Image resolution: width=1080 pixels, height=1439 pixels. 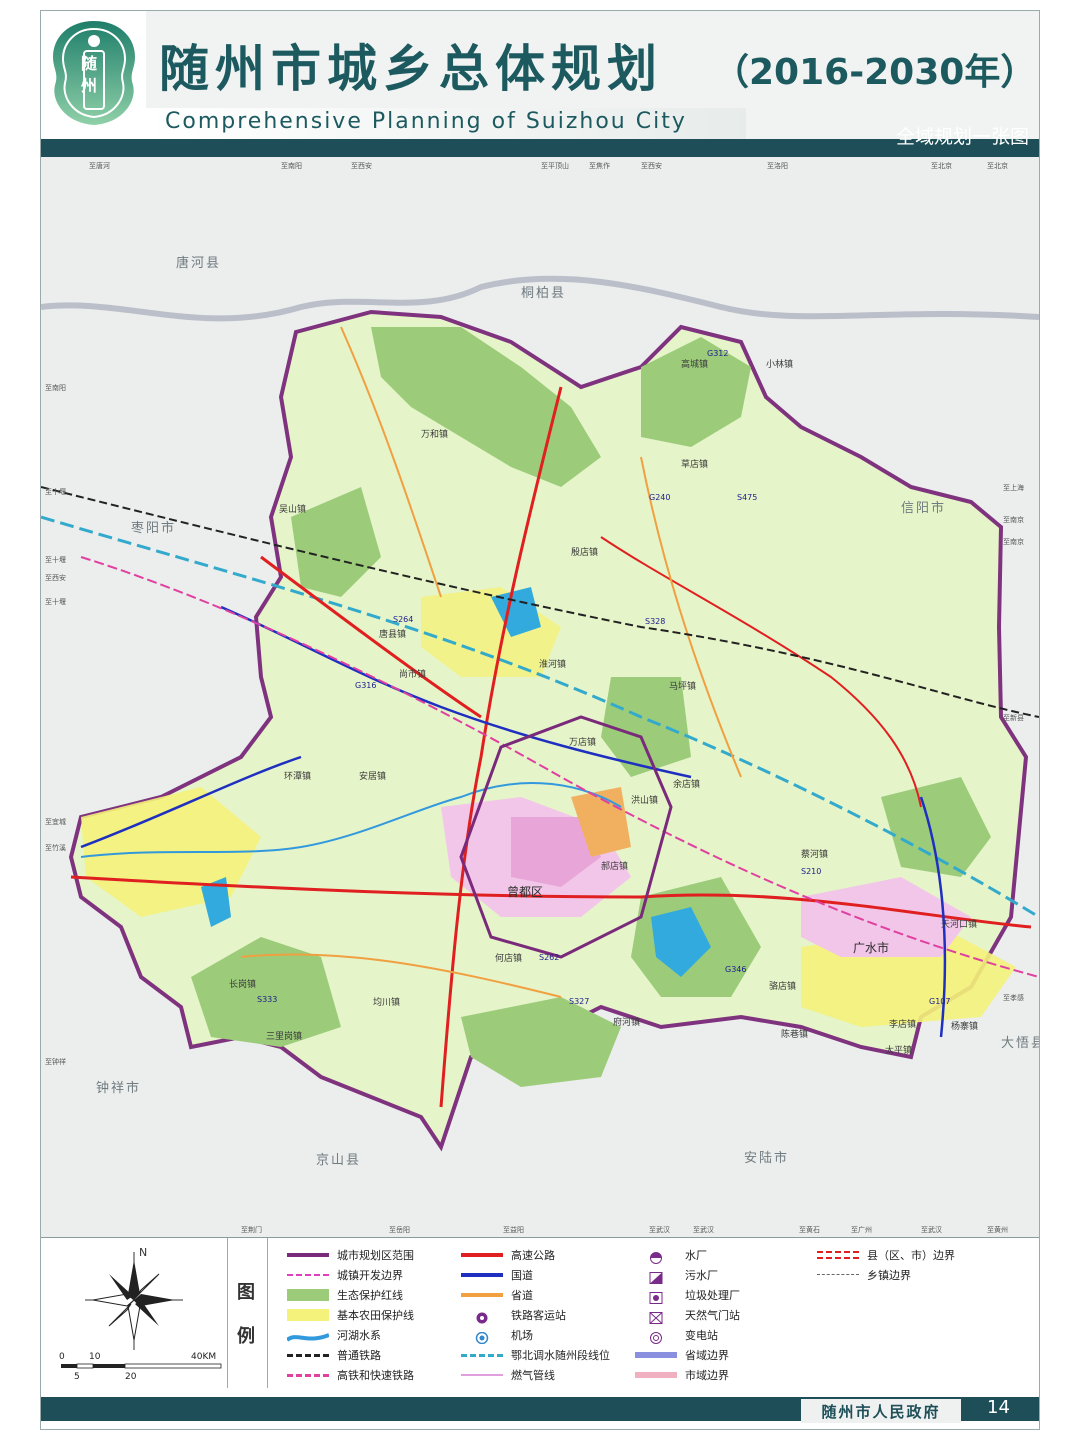 I want to click on legend-item: 城市规划区范围, so click(x=350, y=1255).